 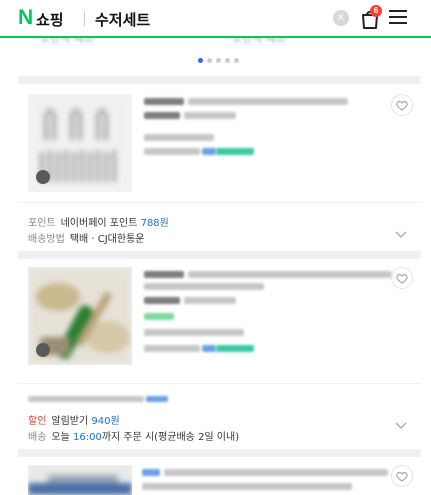 I want to click on delivery-suffix: 까지 주문 시(평균배송 2일 이내), so click(x=170, y=437).